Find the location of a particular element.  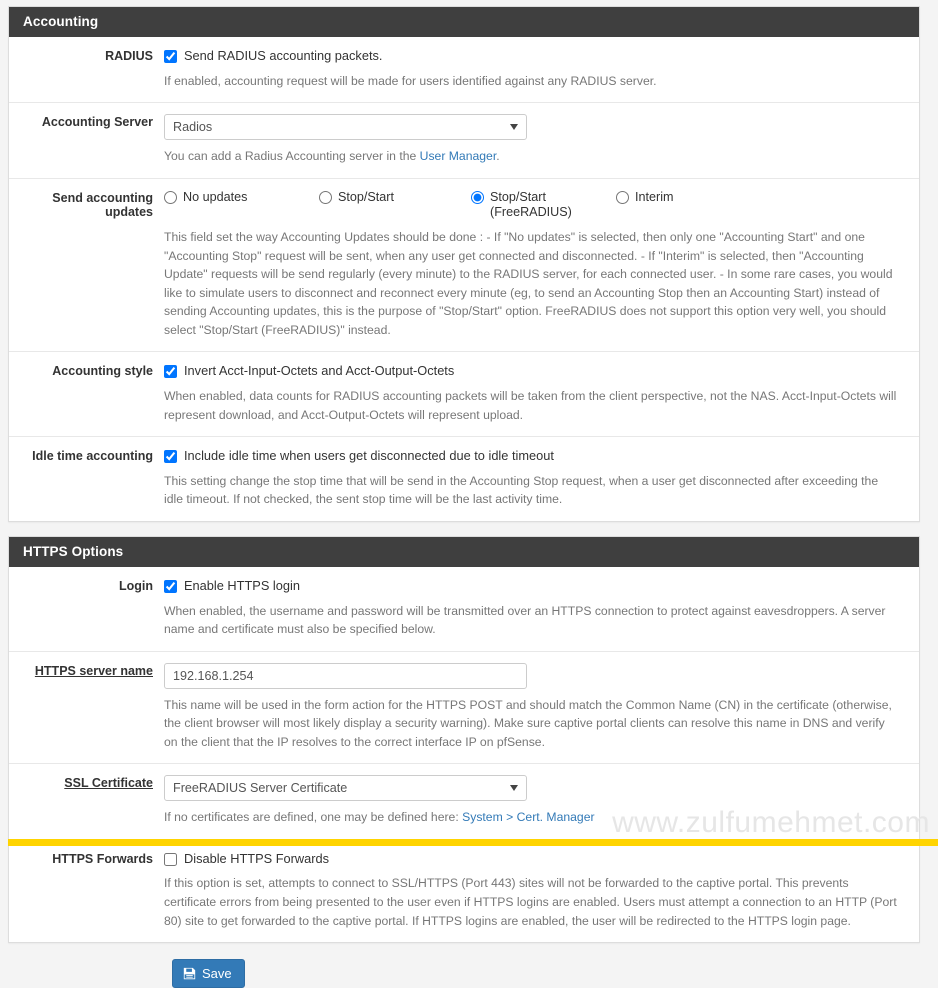

login-checkbox-row: Enable HTTPS login is located at coordinates (530, 586).